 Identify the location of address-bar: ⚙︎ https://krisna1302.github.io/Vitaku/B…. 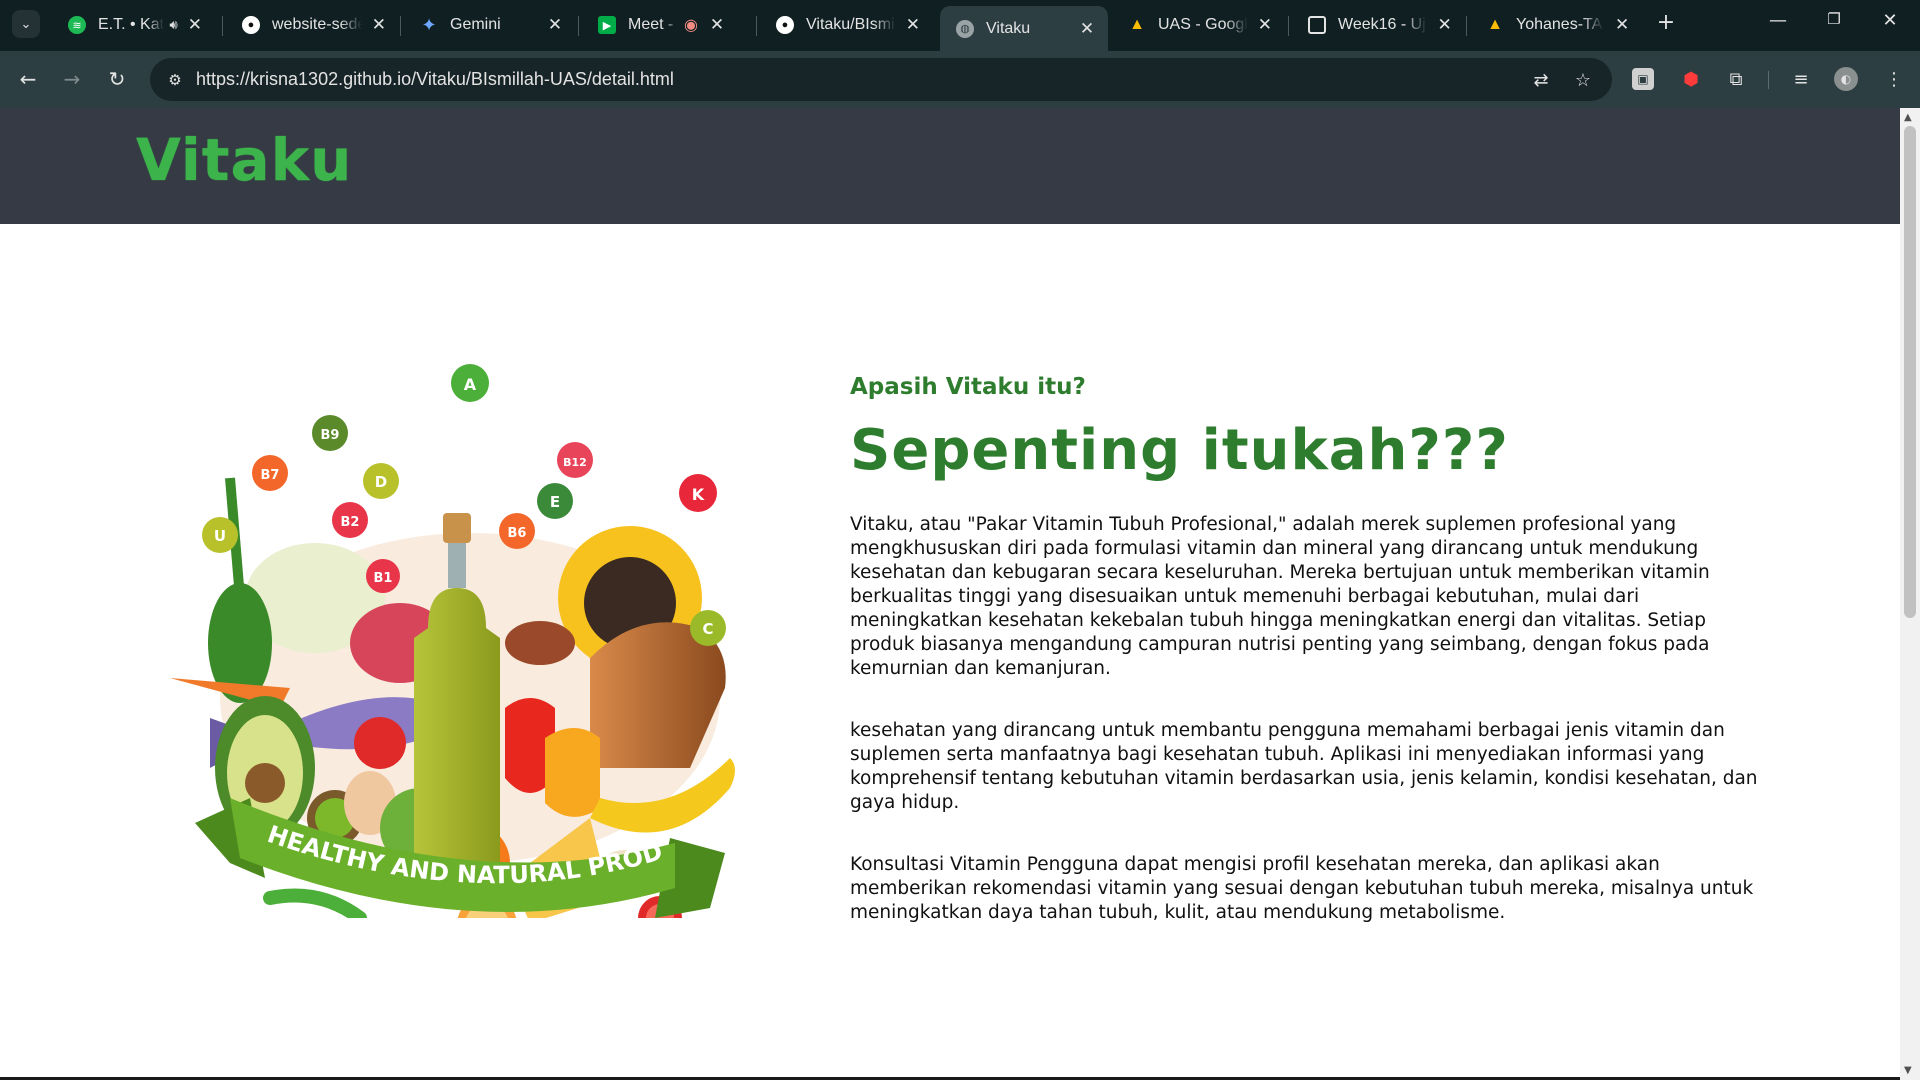
(881, 79).